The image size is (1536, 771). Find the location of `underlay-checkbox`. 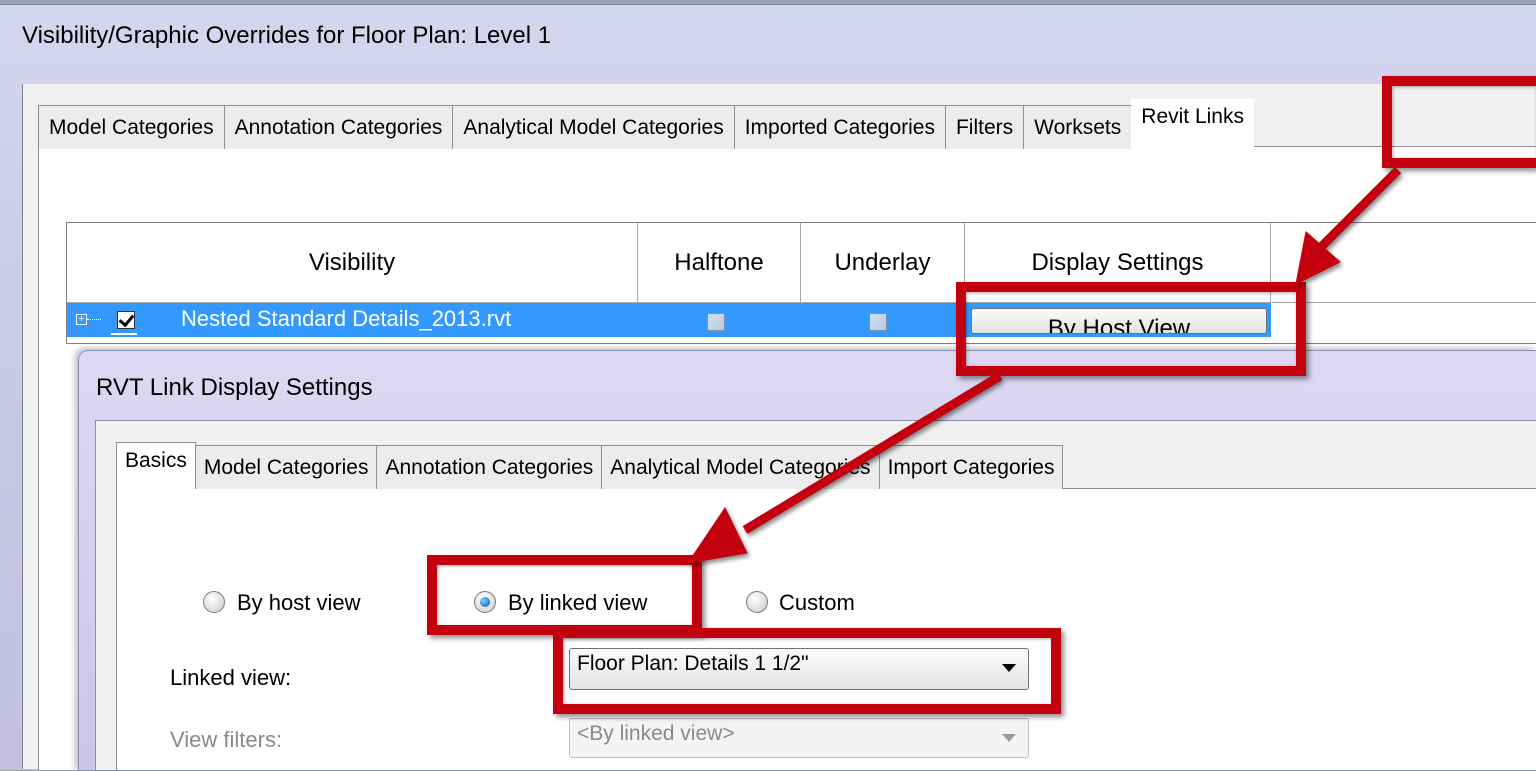

underlay-checkbox is located at coordinates (878, 322).